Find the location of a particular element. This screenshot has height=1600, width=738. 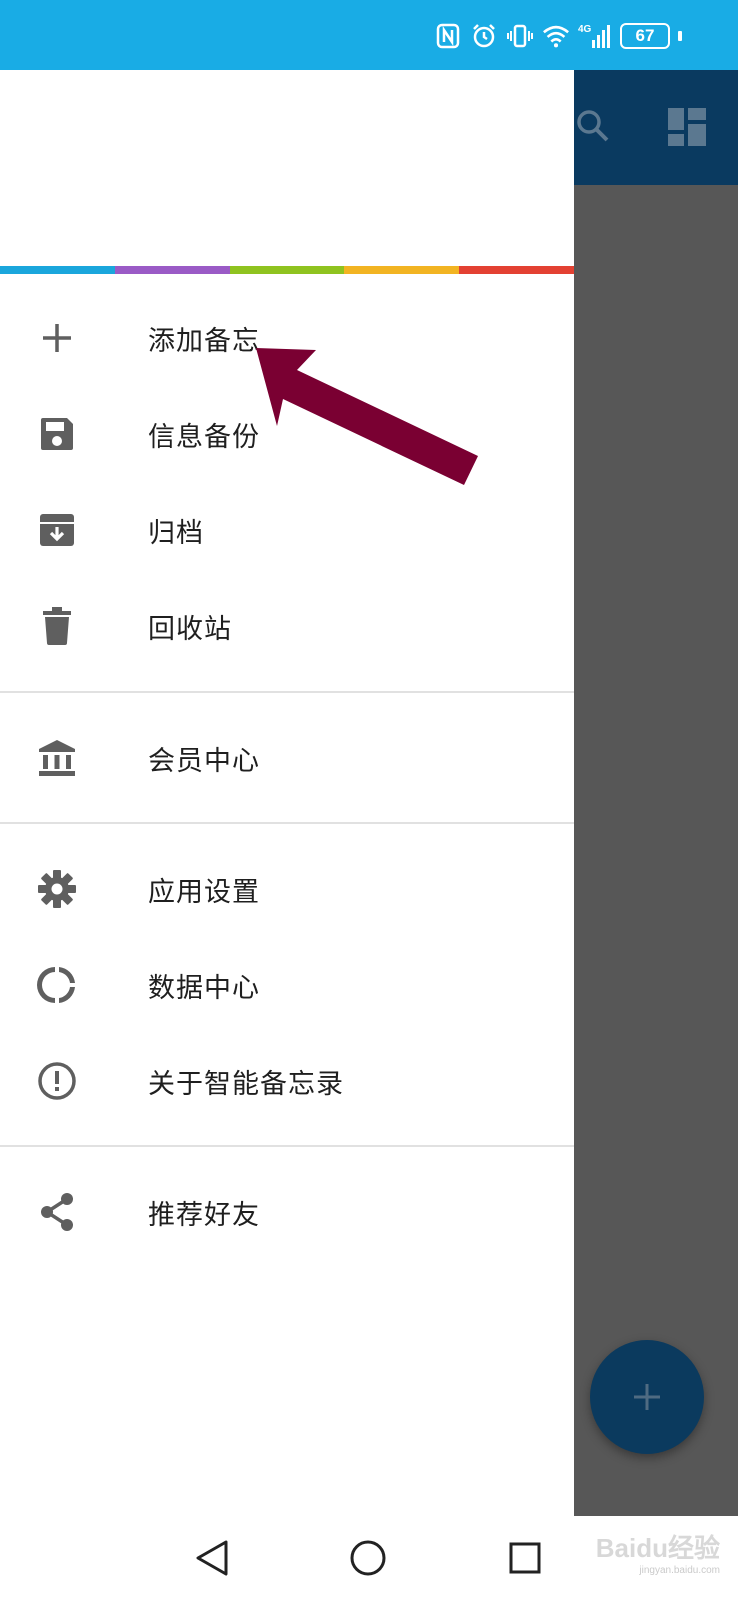

menu-item-label: 会员中心 is located at coordinates (204, 761).